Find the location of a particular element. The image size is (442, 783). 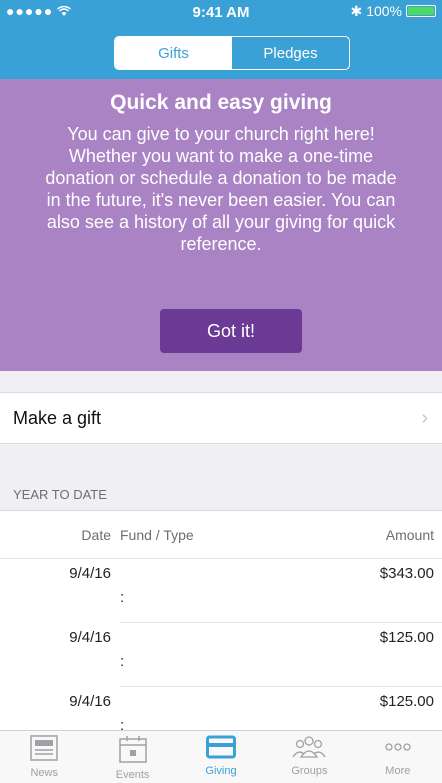

bottom-tab-bar: News Events Giving Groups More is located at coordinates (221, 756).